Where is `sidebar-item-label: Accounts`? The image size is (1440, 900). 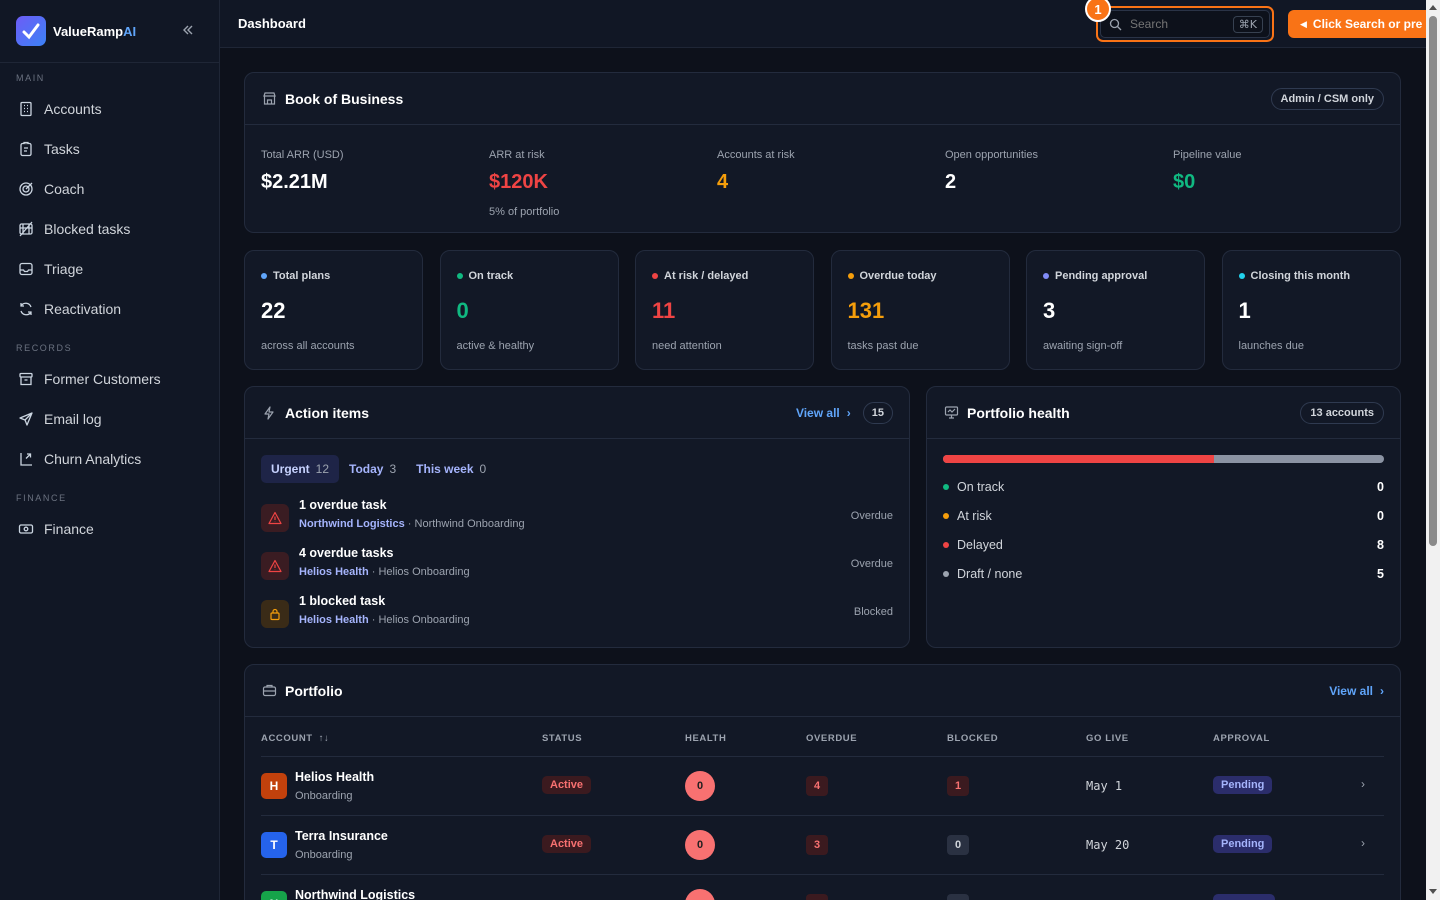
sidebar-item-label: Accounts is located at coordinates (73, 109).